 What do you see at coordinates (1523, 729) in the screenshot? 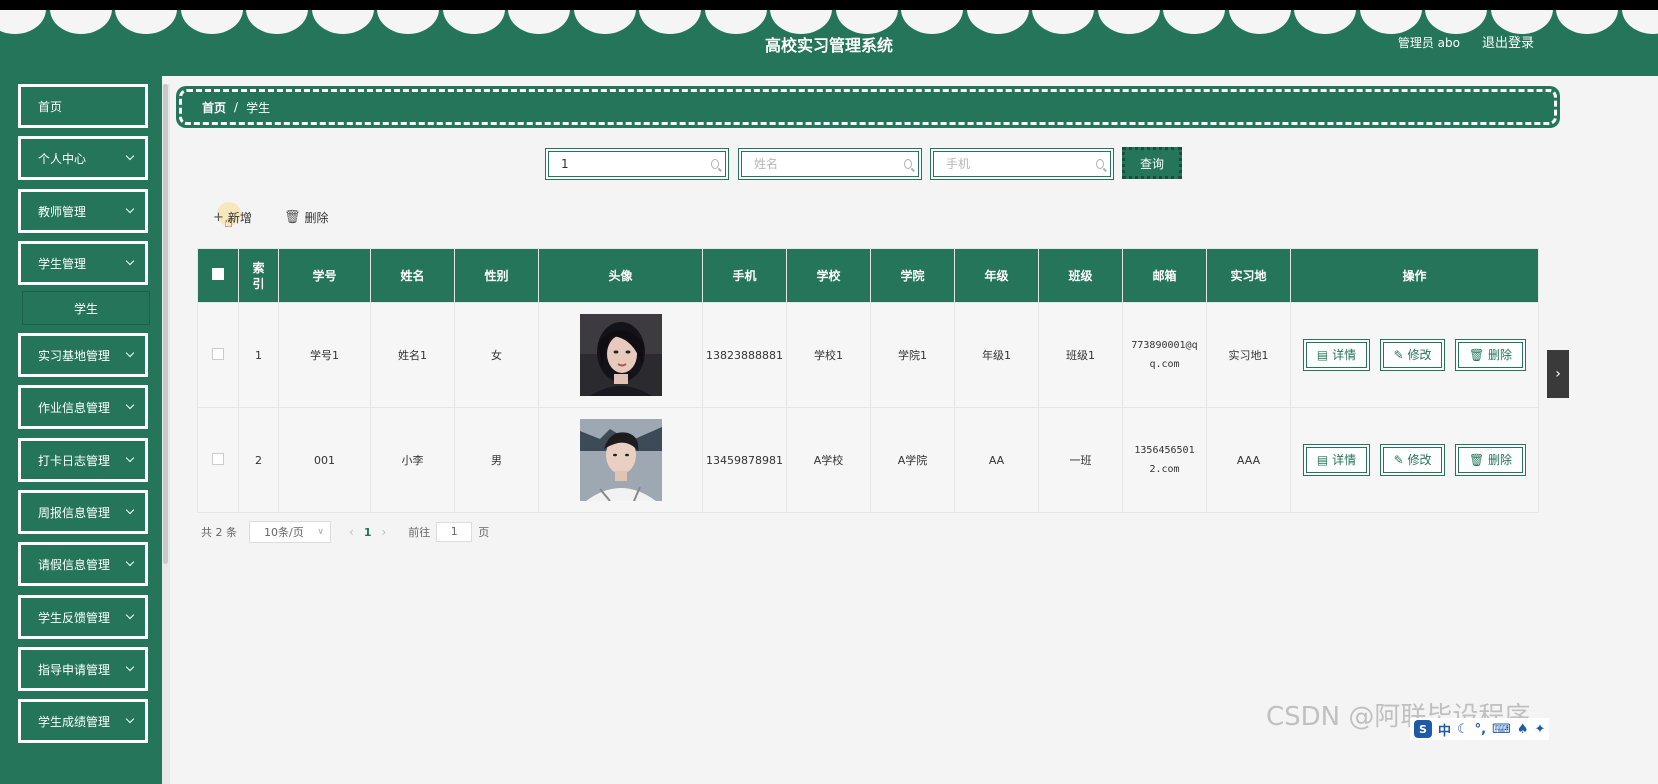
I see `shirt-icon: ♠` at bounding box center [1523, 729].